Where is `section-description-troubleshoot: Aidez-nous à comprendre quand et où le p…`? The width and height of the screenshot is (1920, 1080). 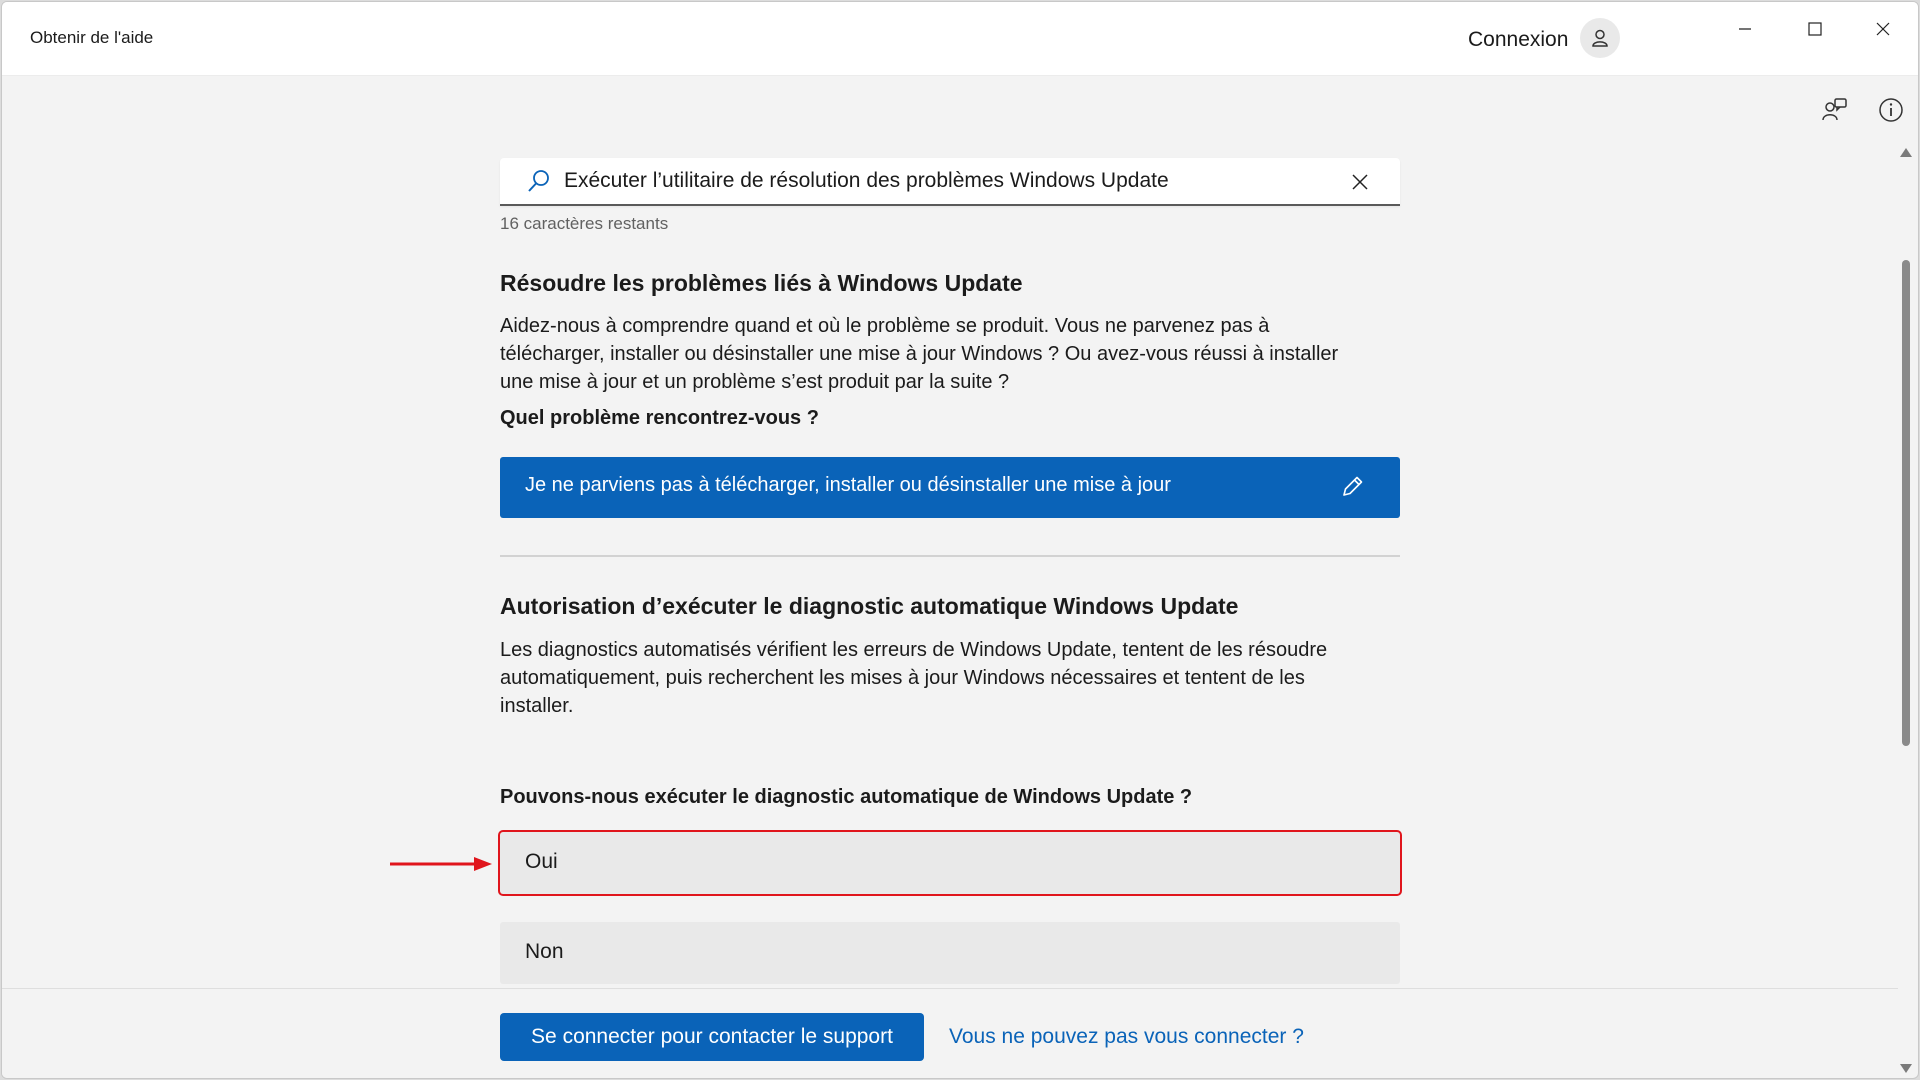 section-description-troubleshoot: Aidez-nous à comprendre quand et où le p… is located at coordinates (919, 354).